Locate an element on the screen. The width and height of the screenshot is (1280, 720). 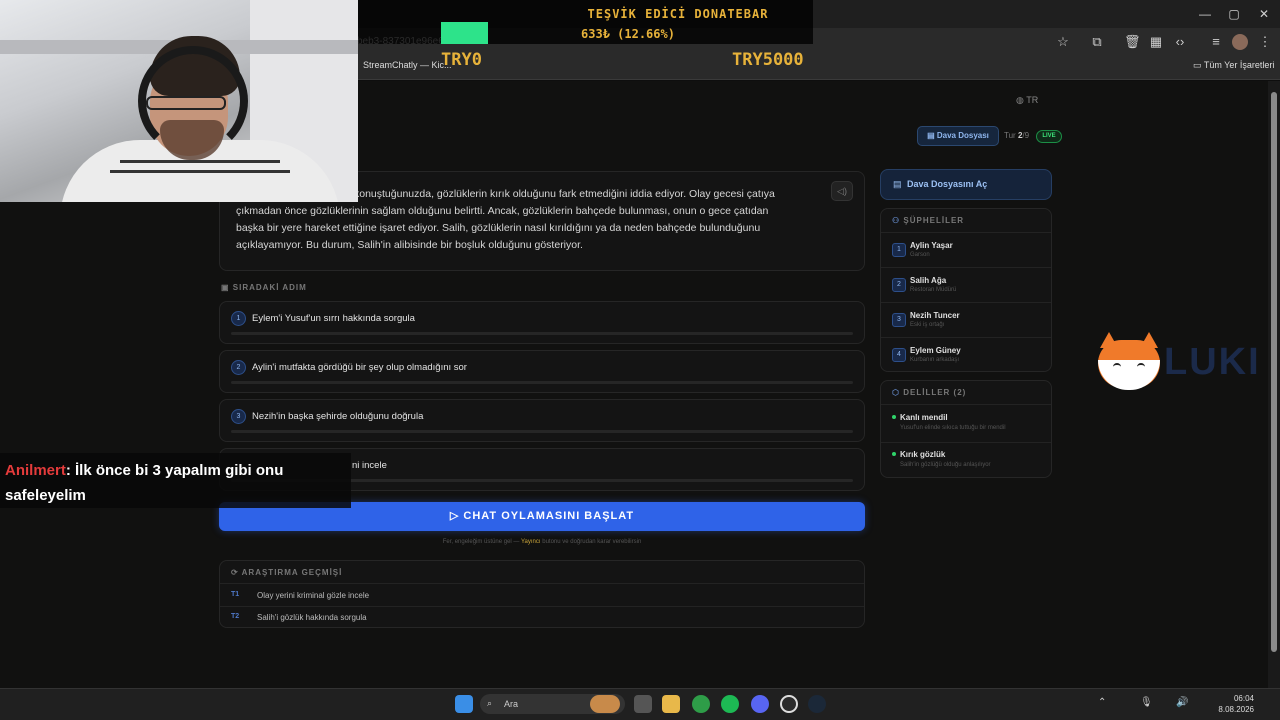
all-bookmarks-label: Tüm Yer İşaretleri is located at coordinates (1239, 65).